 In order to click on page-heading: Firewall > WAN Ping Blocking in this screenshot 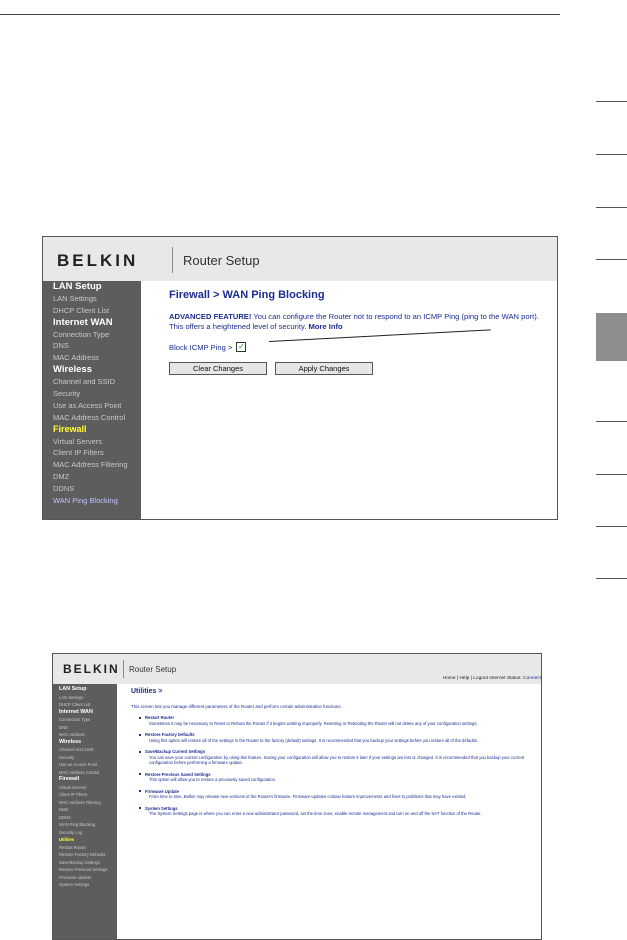, I will do `click(247, 295)`.